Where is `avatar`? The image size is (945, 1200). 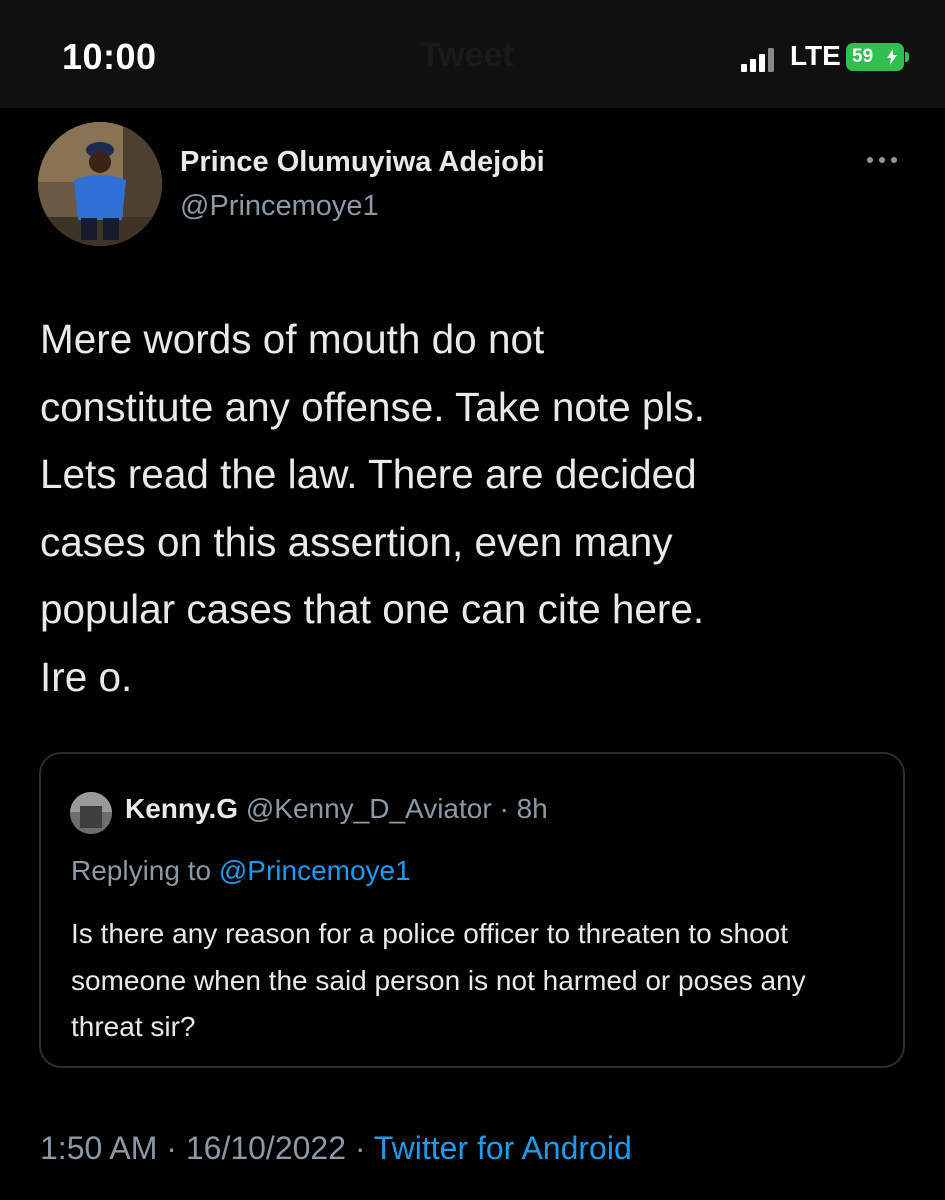
avatar is located at coordinates (100, 184).